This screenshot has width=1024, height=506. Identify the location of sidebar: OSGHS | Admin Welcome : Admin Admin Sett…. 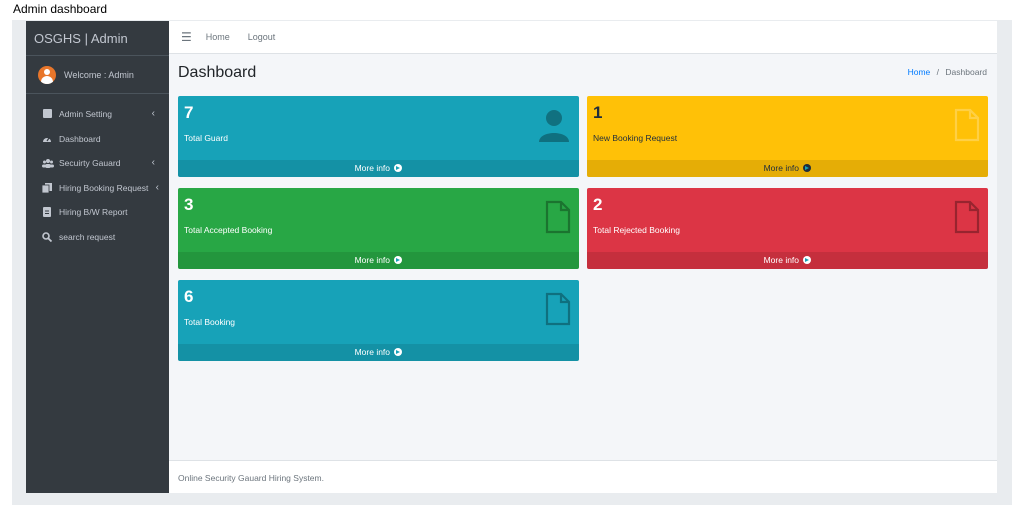
(97, 257).